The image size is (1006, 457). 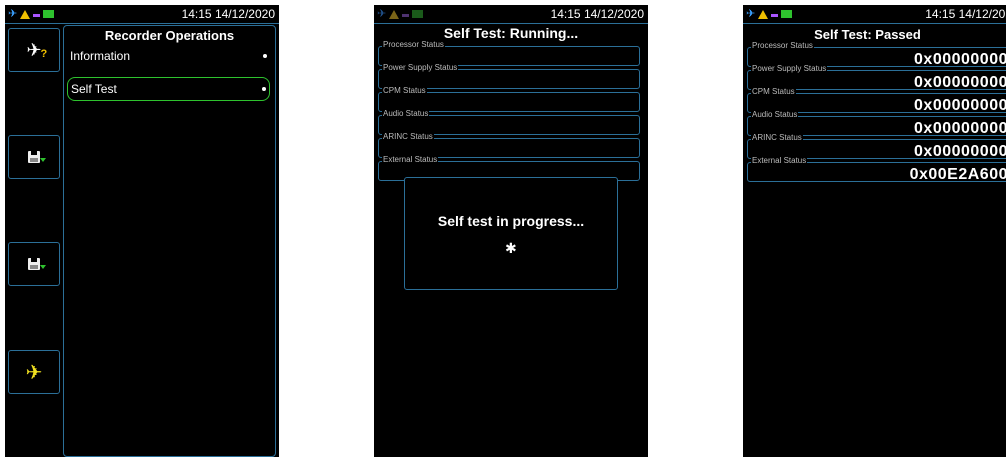 I want to click on status-bar: ✈ 14:15 14/12/202, so click(x=874, y=14).